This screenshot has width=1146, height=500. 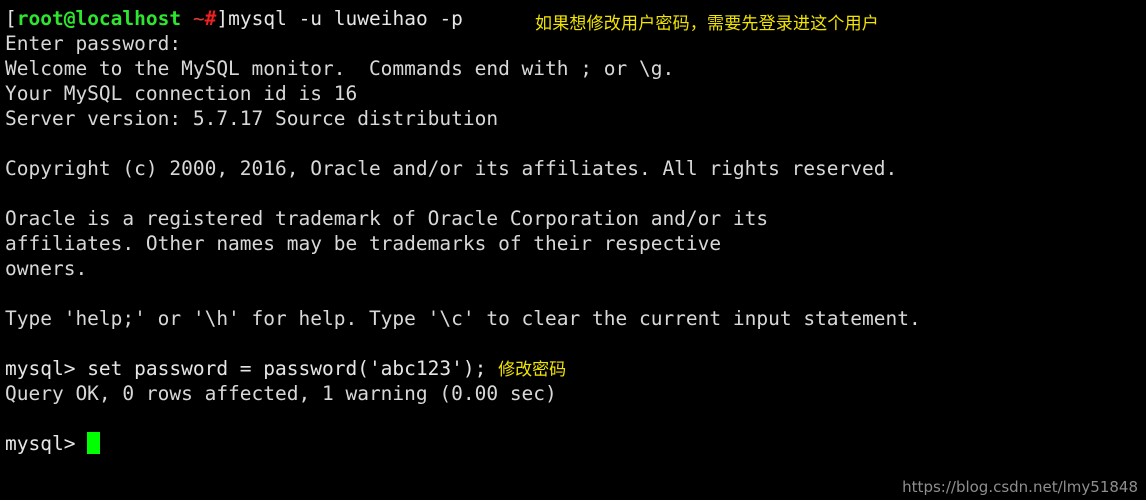 What do you see at coordinates (181, 93) in the screenshot?
I see `connection-id-line: Your MySQL connection id is 16` at bounding box center [181, 93].